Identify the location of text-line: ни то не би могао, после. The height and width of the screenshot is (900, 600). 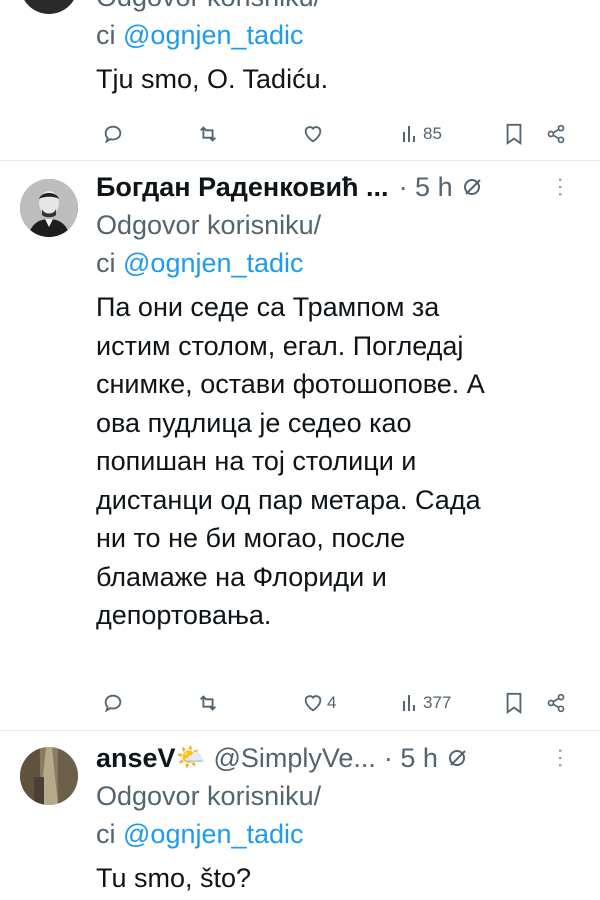
(251, 538).